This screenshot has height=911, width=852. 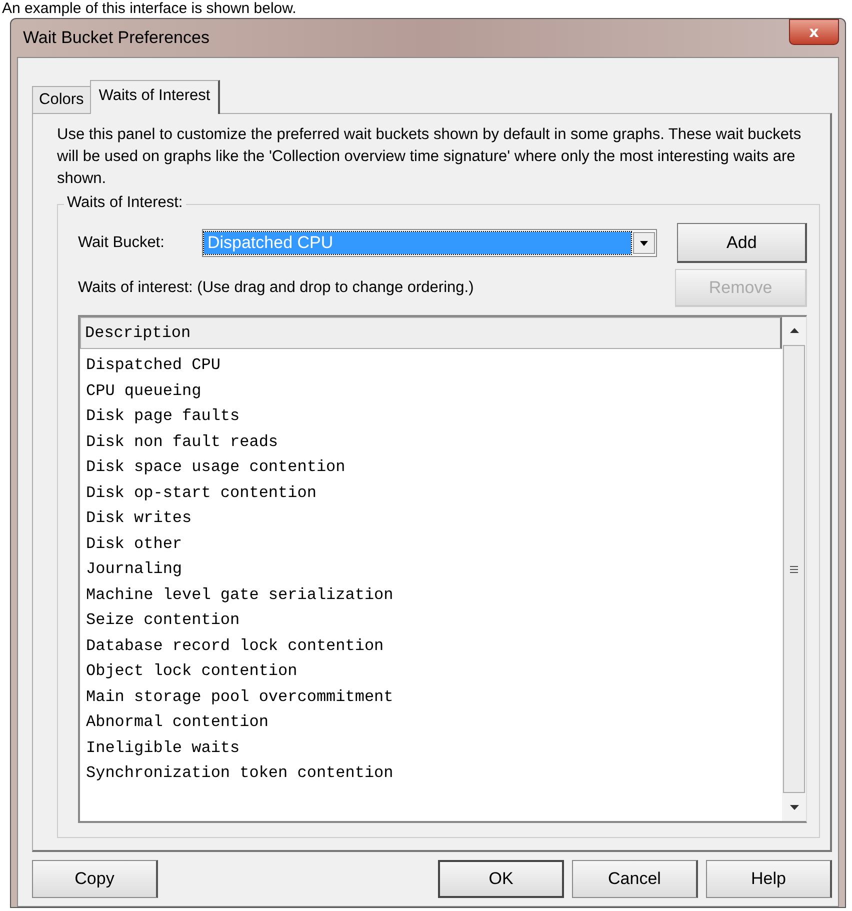 I want to click on list-item: Journaling, so click(x=431, y=569).